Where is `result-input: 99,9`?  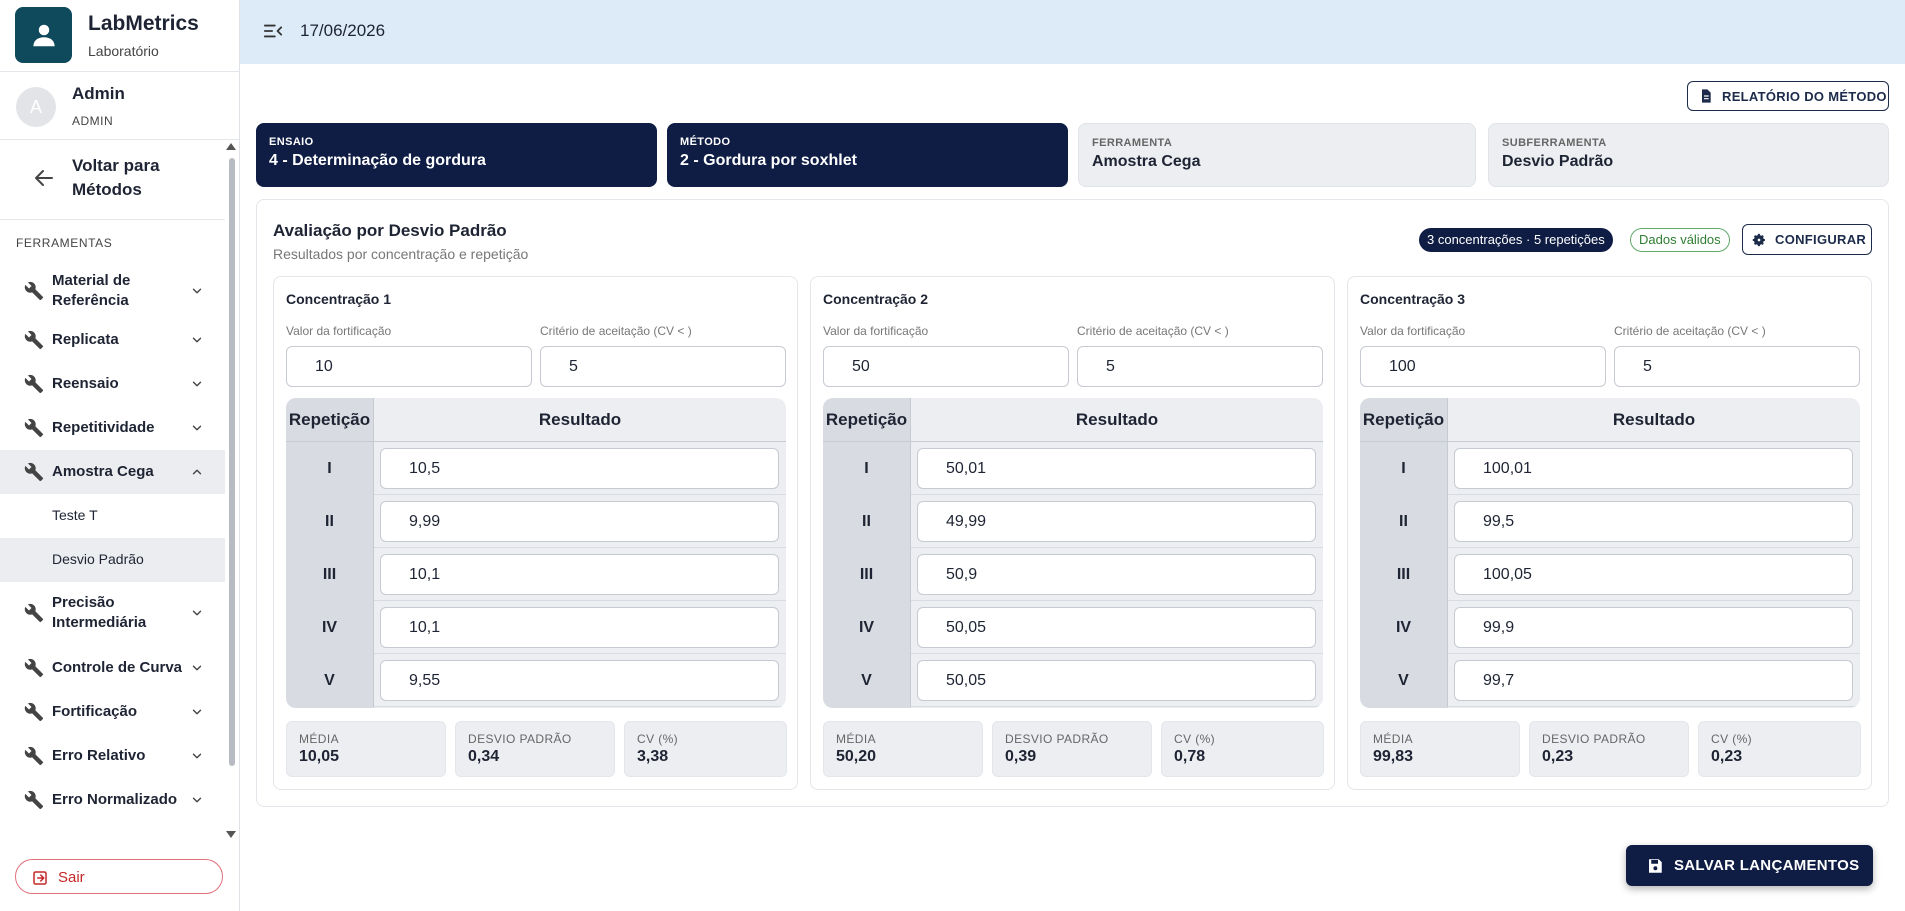 result-input: 99,9 is located at coordinates (1653, 627).